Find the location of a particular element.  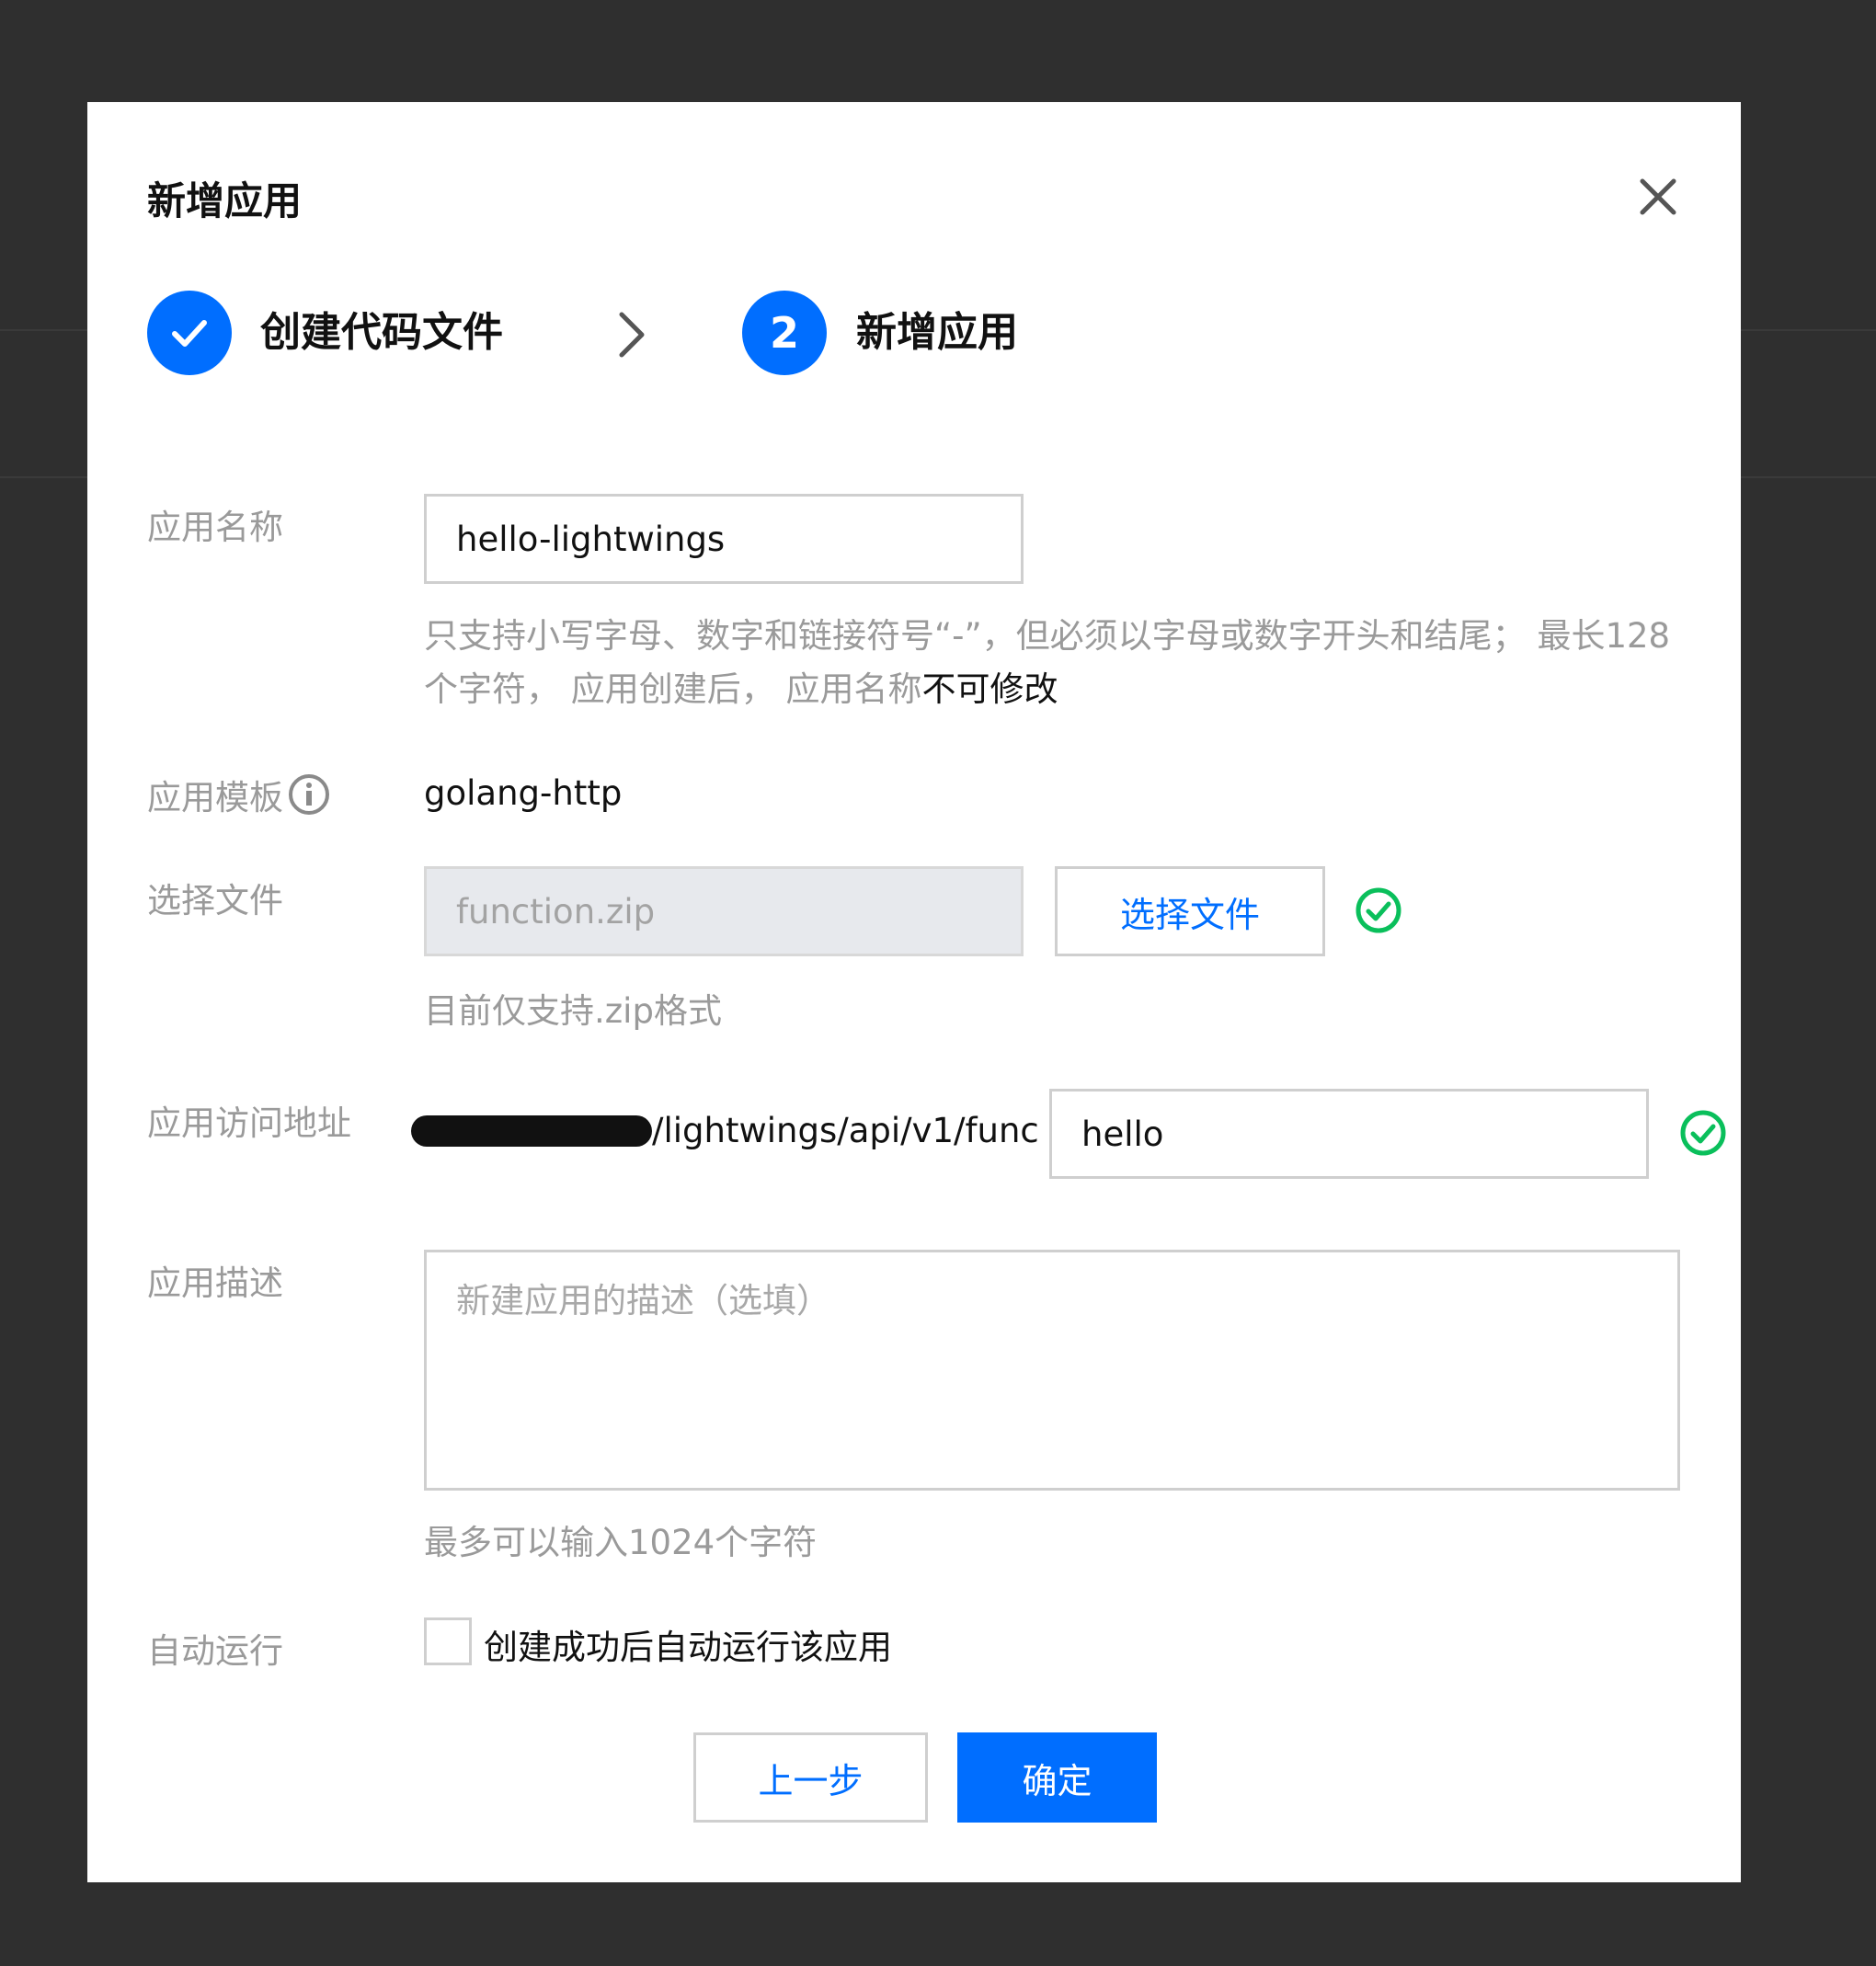

app-name-hint-emphasis: 不可修改 is located at coordinates (990, 689).